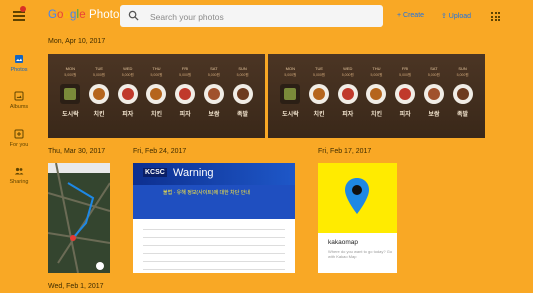 This screenshot has width=533, height=293. I want to click on photo-thumbnail-warning: KCSC Warning 불법 · 유해 정보(사이트)에 대한 차단 안내, so click(214, 218).